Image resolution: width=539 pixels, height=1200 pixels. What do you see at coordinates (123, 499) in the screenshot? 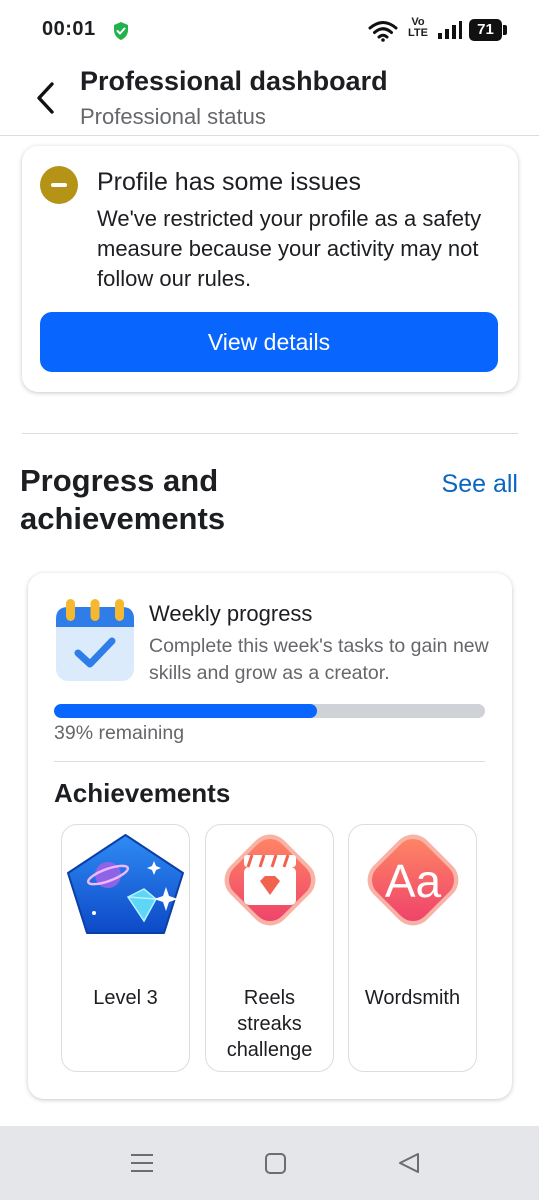
I see `progress-section-title: Progress and achievements` at bounding box center [123, 499].